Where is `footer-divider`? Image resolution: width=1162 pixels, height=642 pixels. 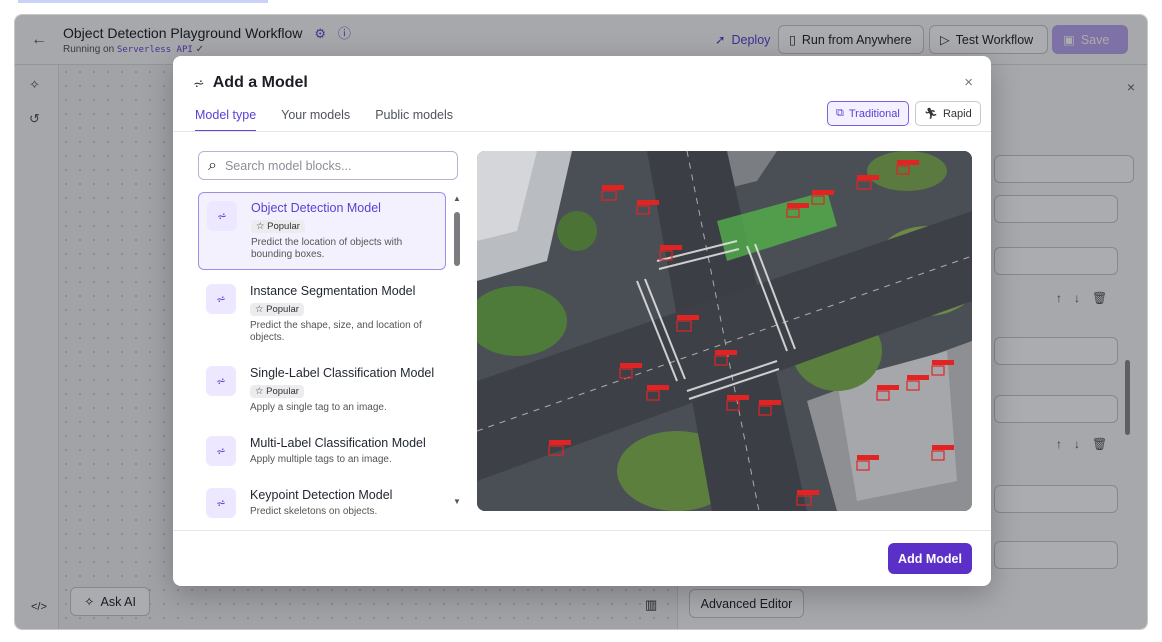
footer-divider is located at coordinates (582, 530).